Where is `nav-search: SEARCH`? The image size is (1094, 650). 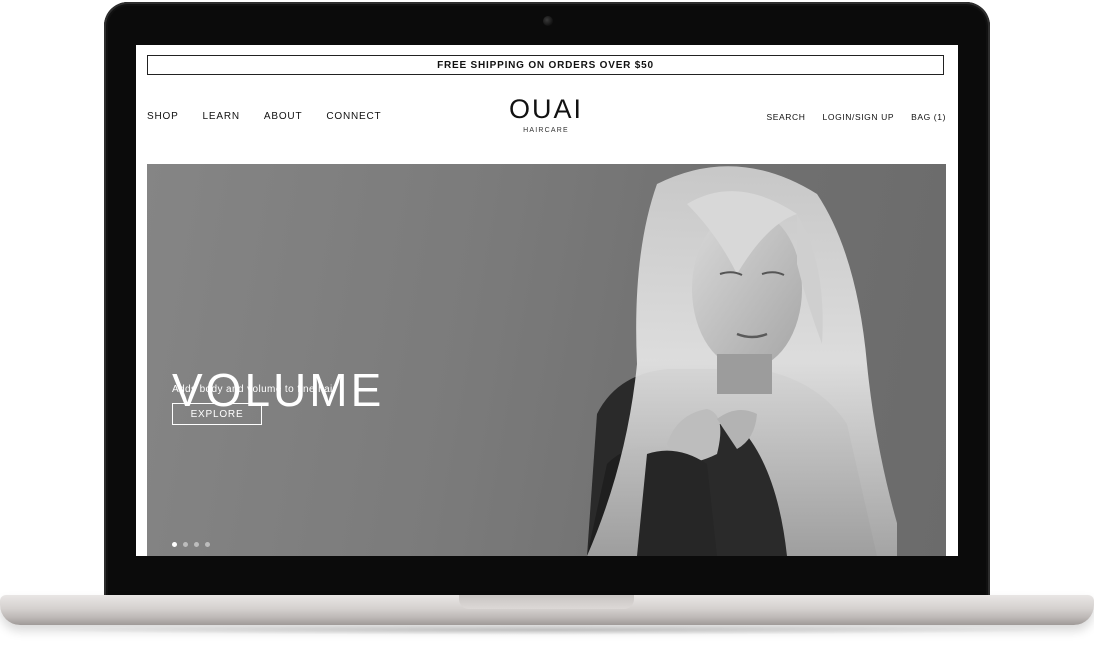 nav-search: SEARCH is located at coordinates (786, 117).